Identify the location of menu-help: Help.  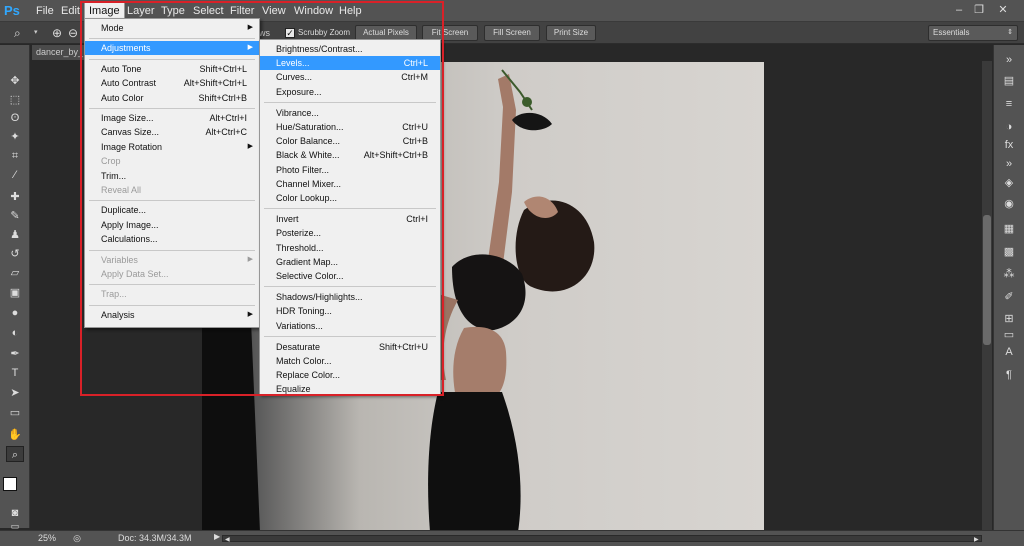
(350, 11).